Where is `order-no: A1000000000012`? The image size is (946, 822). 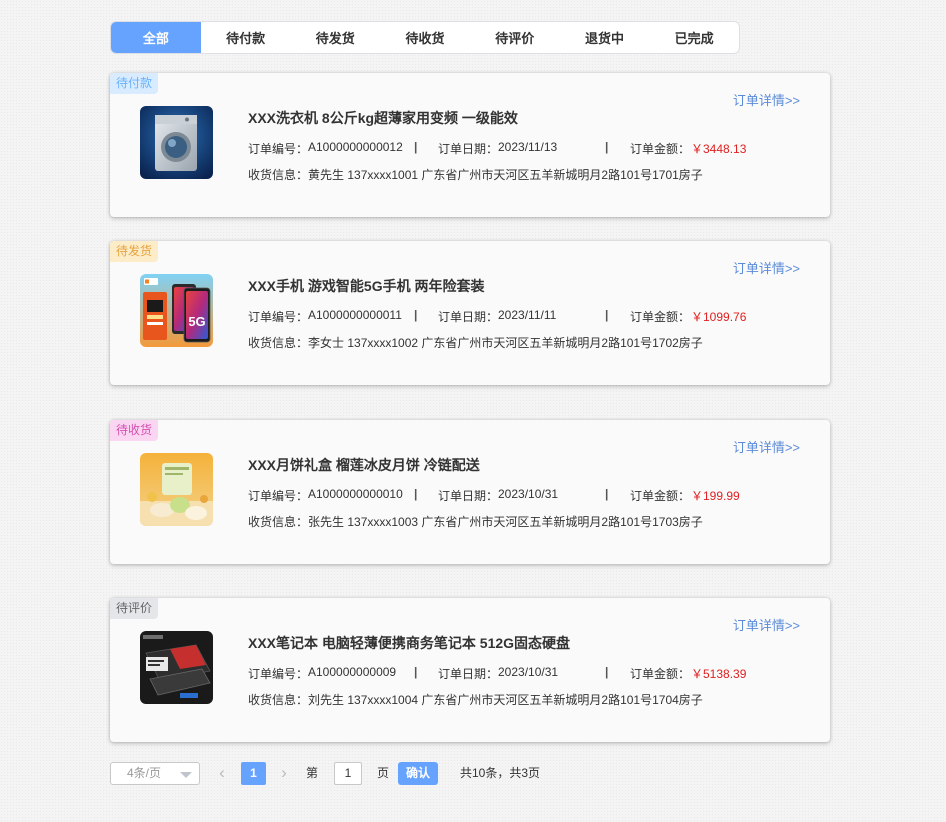
order-no: A1000000000012 is located at coordinates (355, 147).